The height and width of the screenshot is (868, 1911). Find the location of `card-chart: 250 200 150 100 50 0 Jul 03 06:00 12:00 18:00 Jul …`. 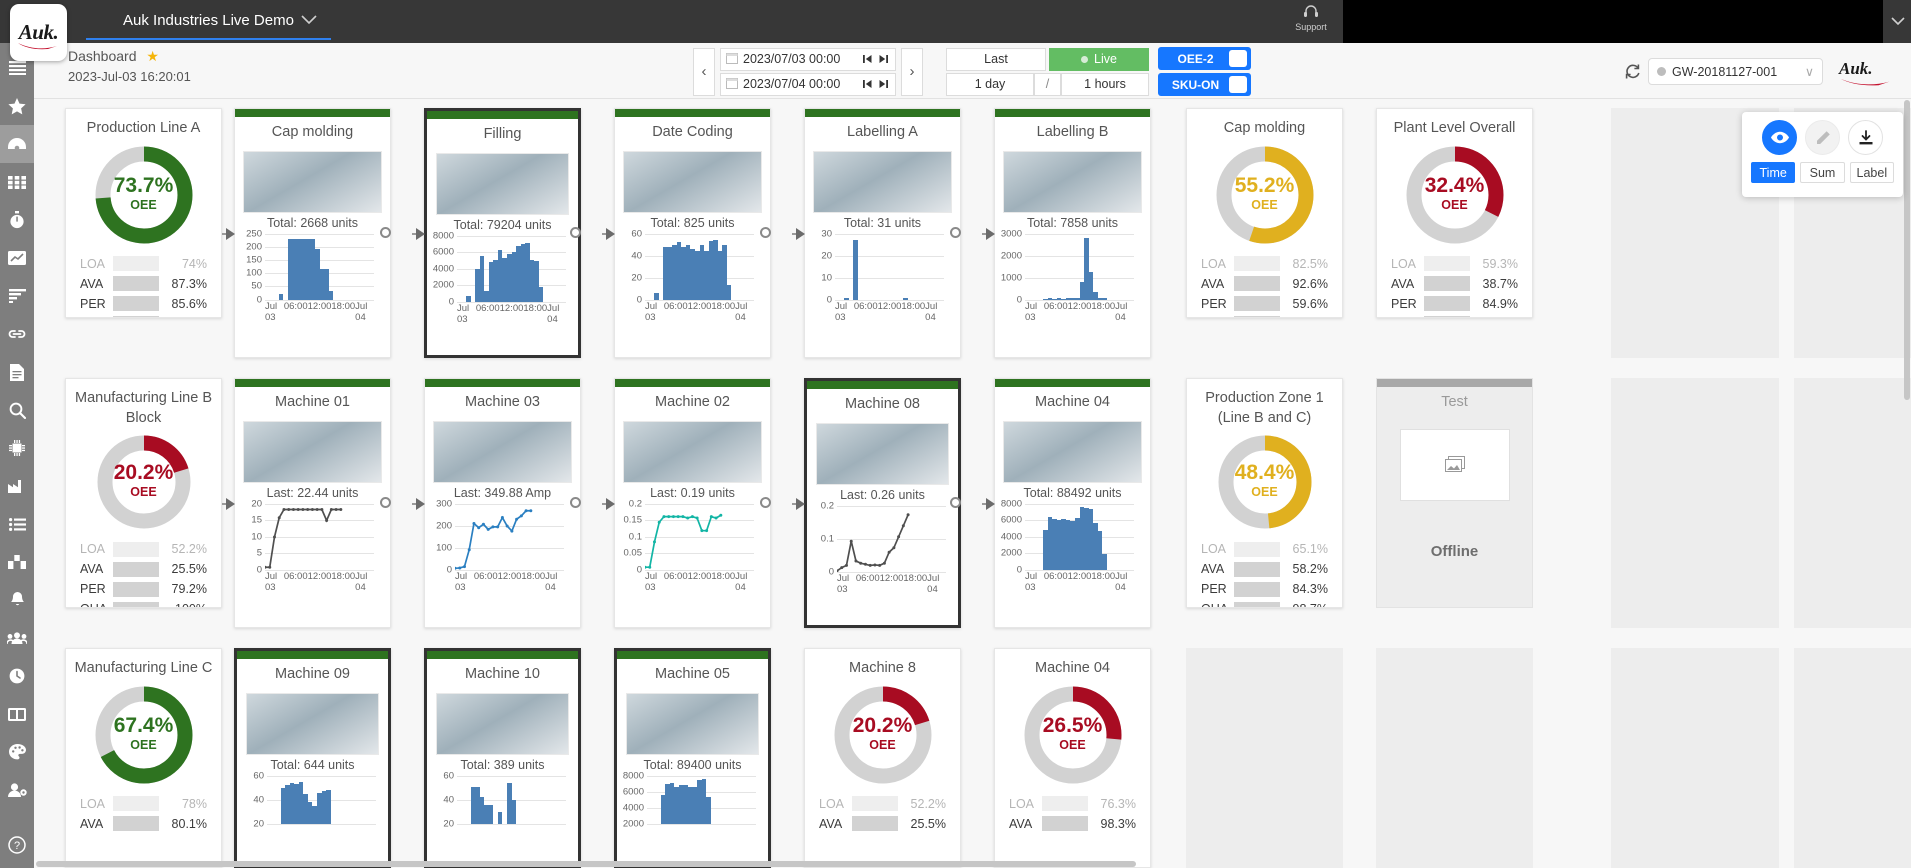

card-chart: 250 200 150 100 50 0 Jul 03 06:00 12:00 18:00 Jul … is located at coordinates (310, 275).